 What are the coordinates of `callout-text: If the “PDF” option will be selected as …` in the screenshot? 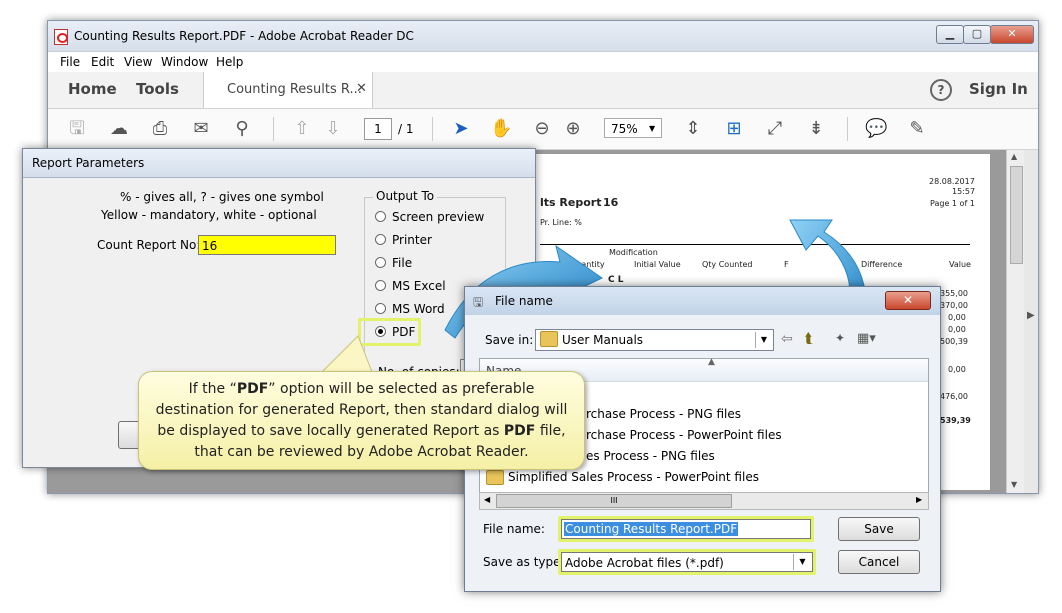 It's located at (361, 420).